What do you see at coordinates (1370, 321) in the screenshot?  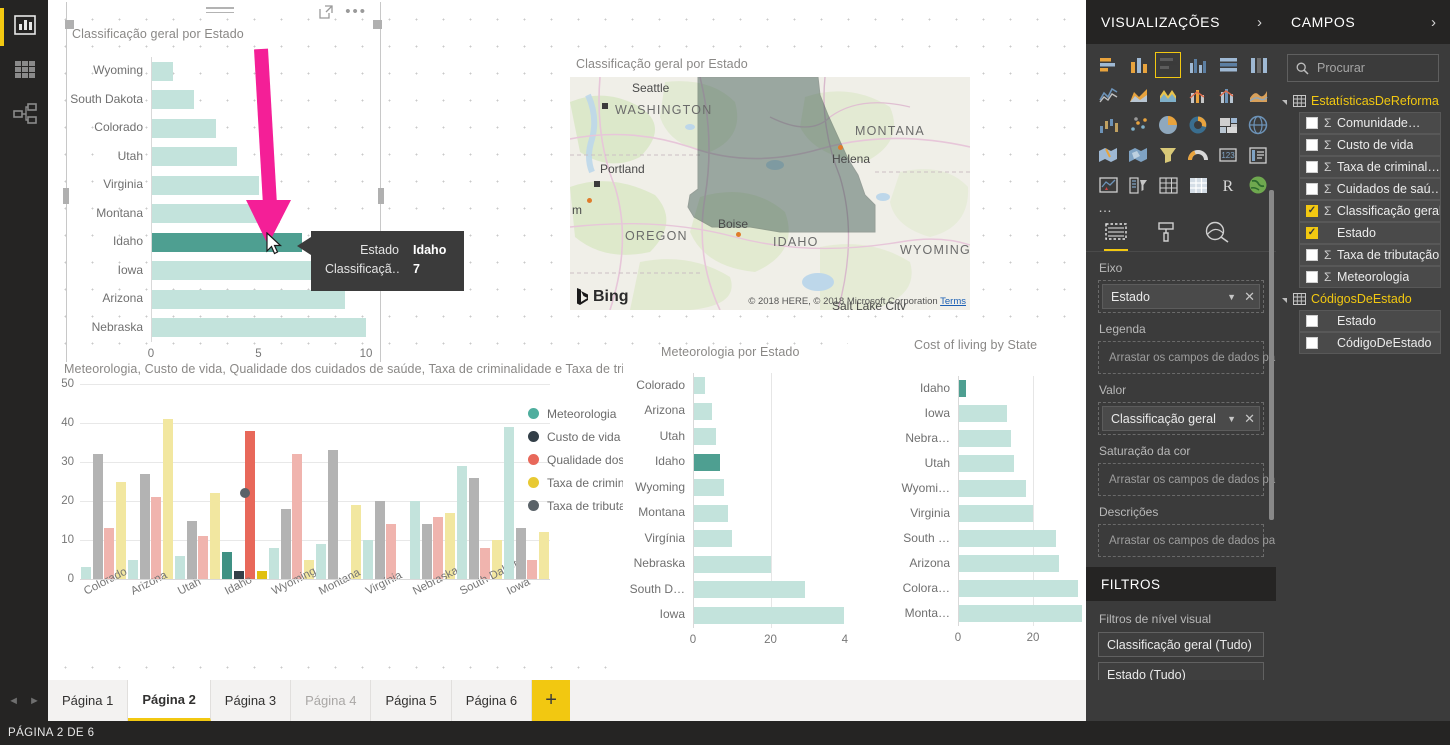 I see `field-item: Estado` at bounding box center [1370, 321].